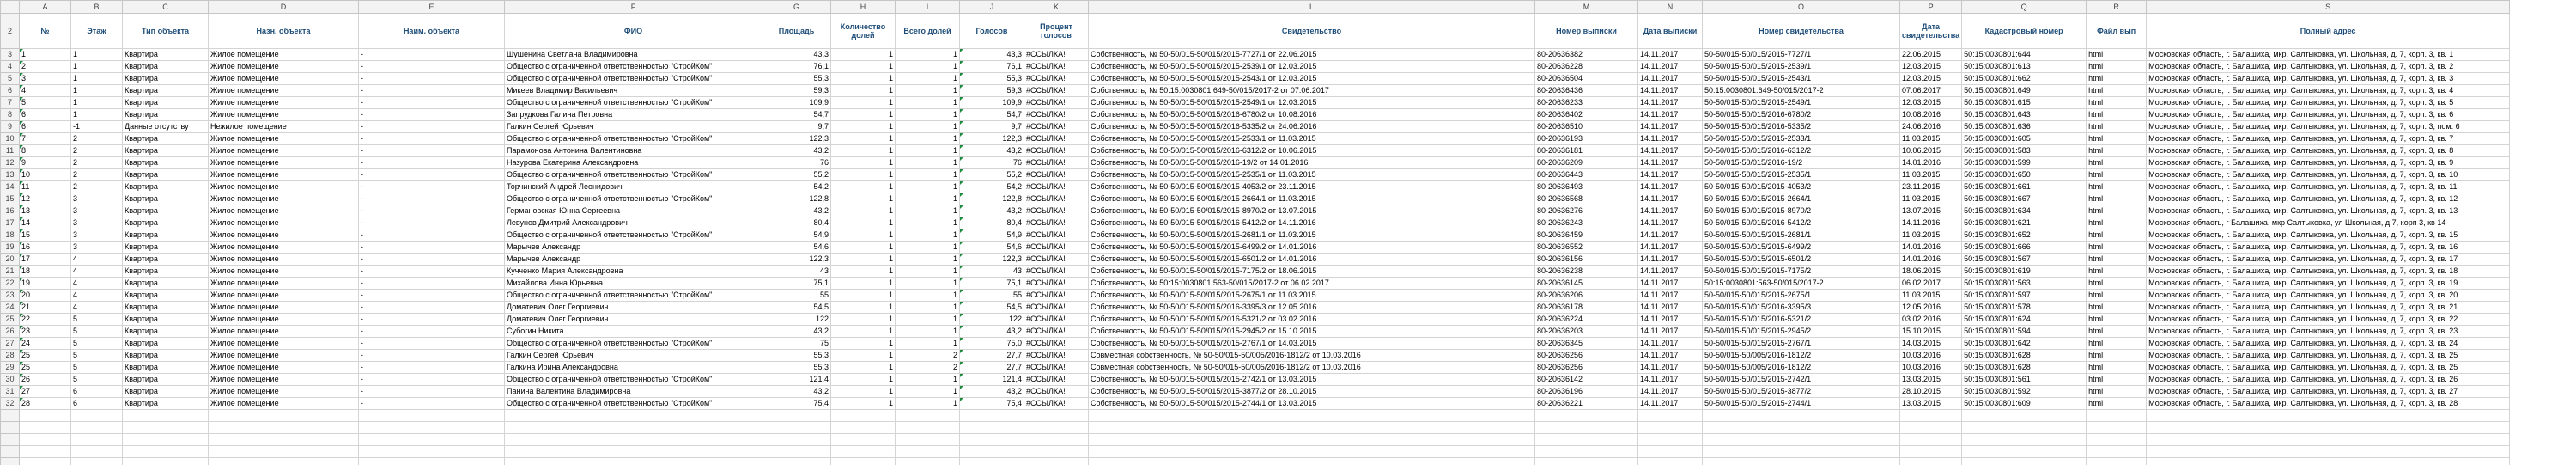  I want to click on cell-i: 1, so click(928, 66).